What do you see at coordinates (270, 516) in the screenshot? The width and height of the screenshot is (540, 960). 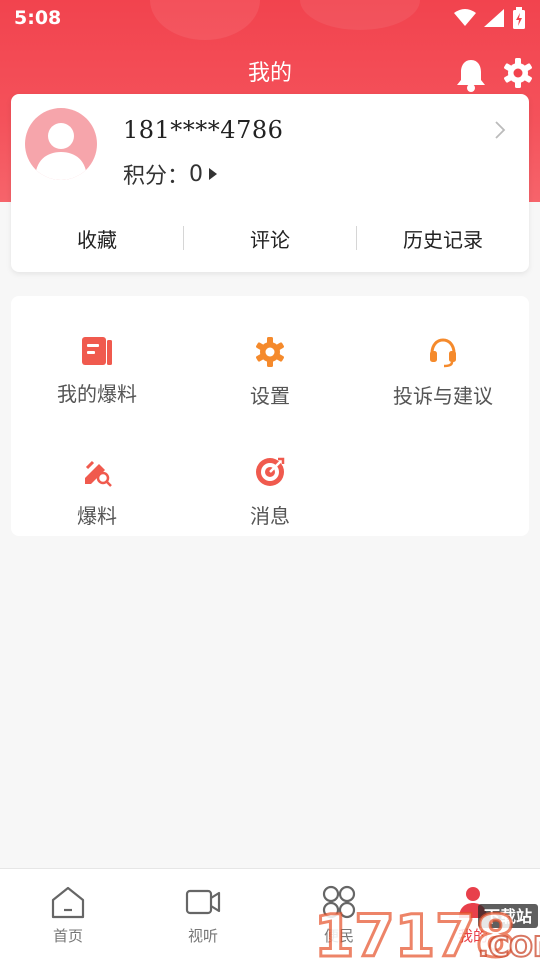 I see `menu-label: 消息` at bounding box center [270, 516].